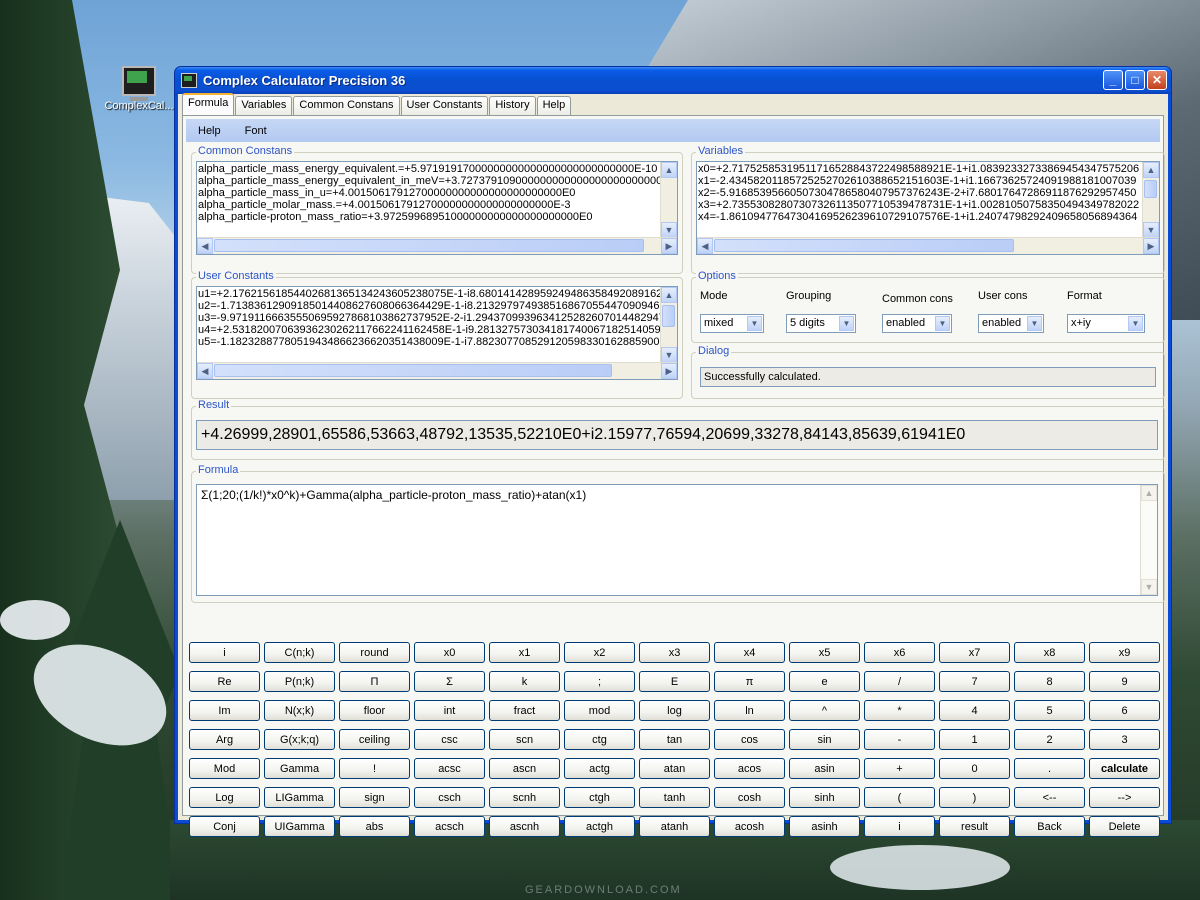  Describe the element at coordinates (1135, 80) in the screenshot. I see `maximize-button: □` at that location.